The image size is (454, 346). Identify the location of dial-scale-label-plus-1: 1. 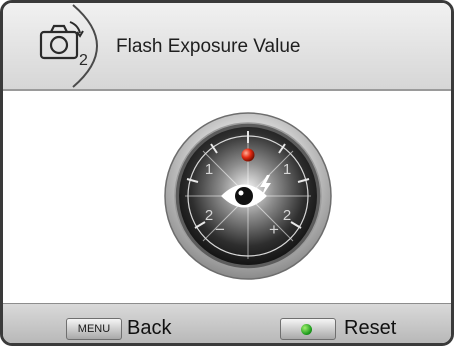
(287, 169).